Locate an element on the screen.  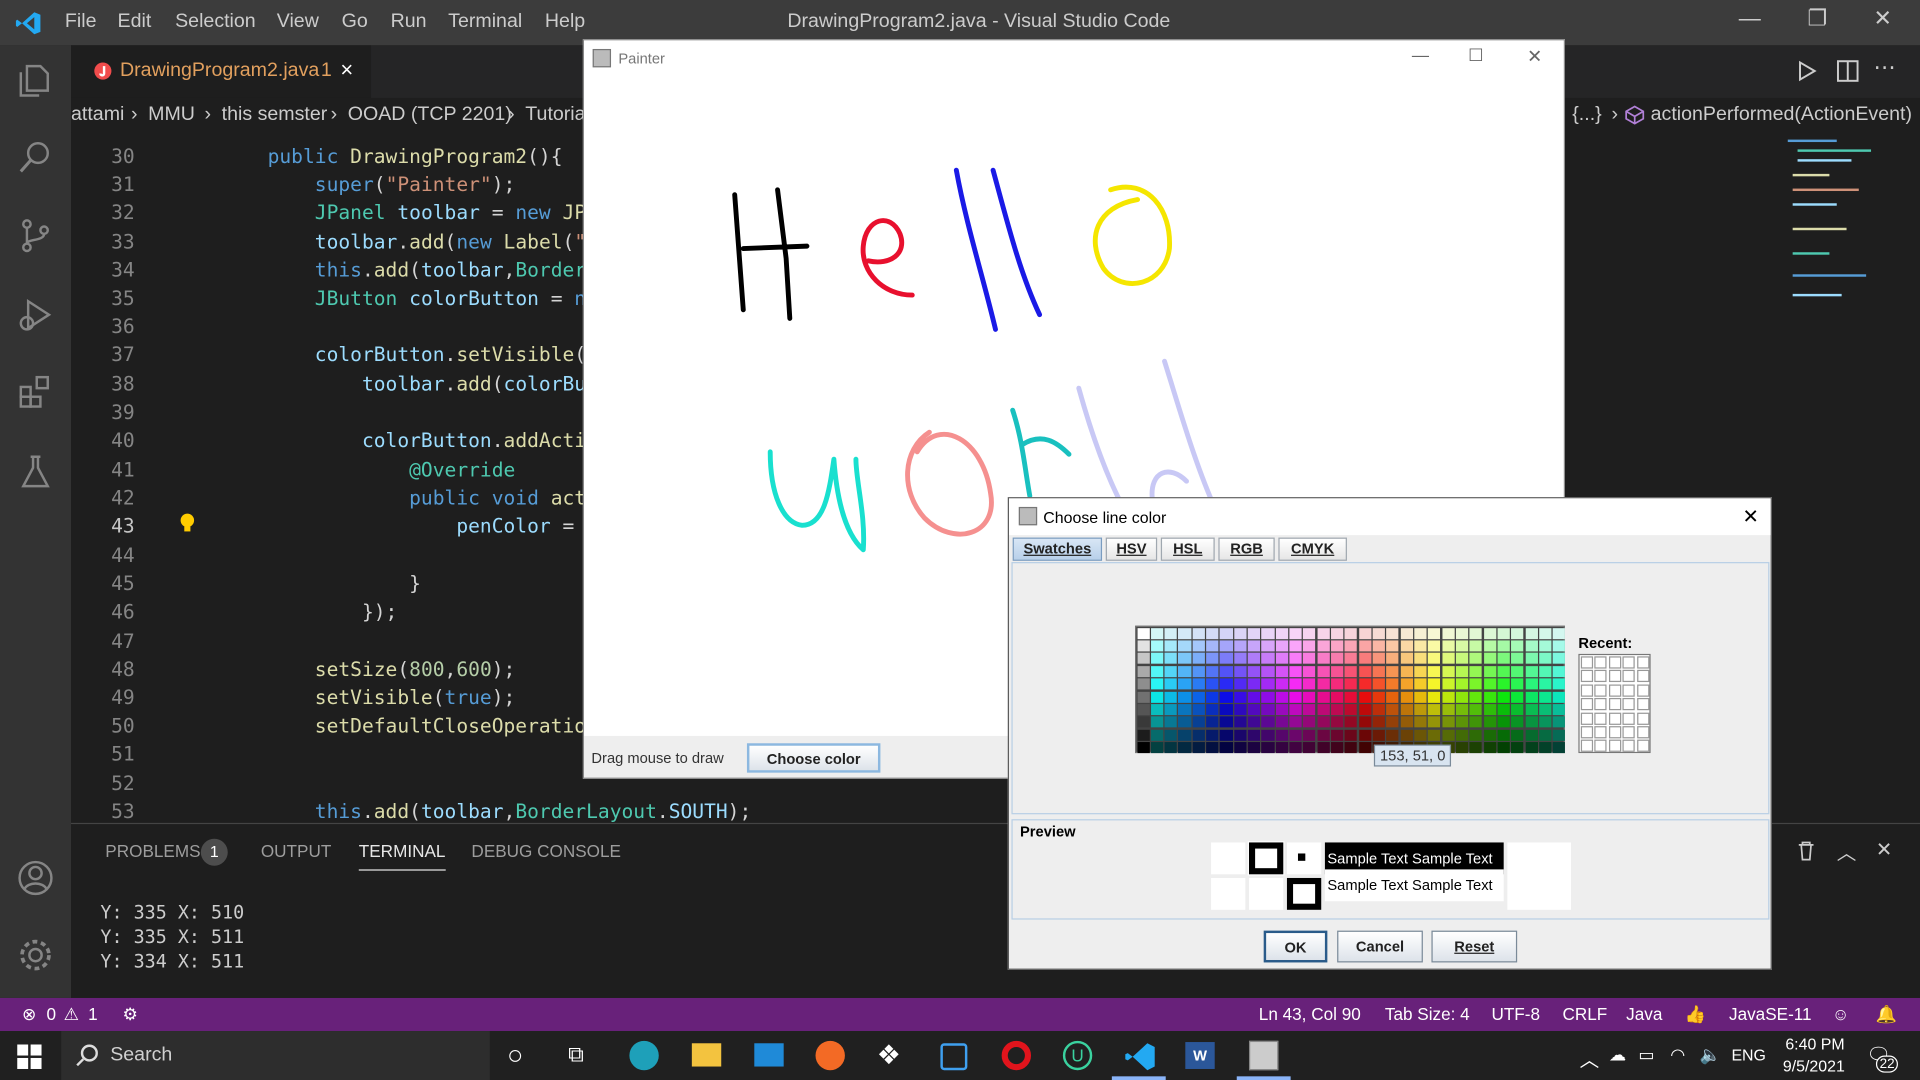
word-icon: W is located at coordinates (1200, 1055).